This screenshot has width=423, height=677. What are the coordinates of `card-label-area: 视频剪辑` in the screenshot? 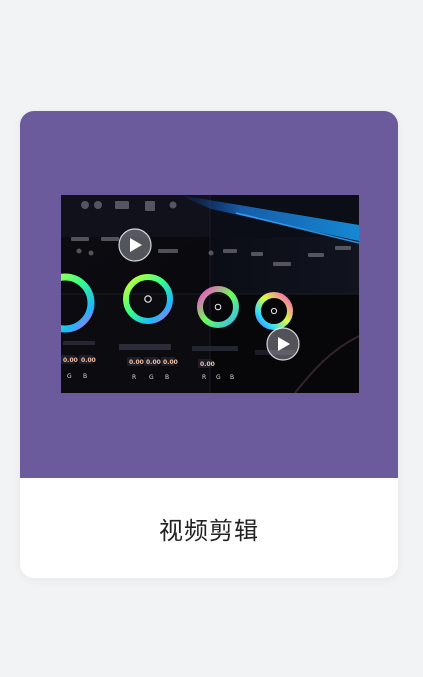 It's located at (209, 528).